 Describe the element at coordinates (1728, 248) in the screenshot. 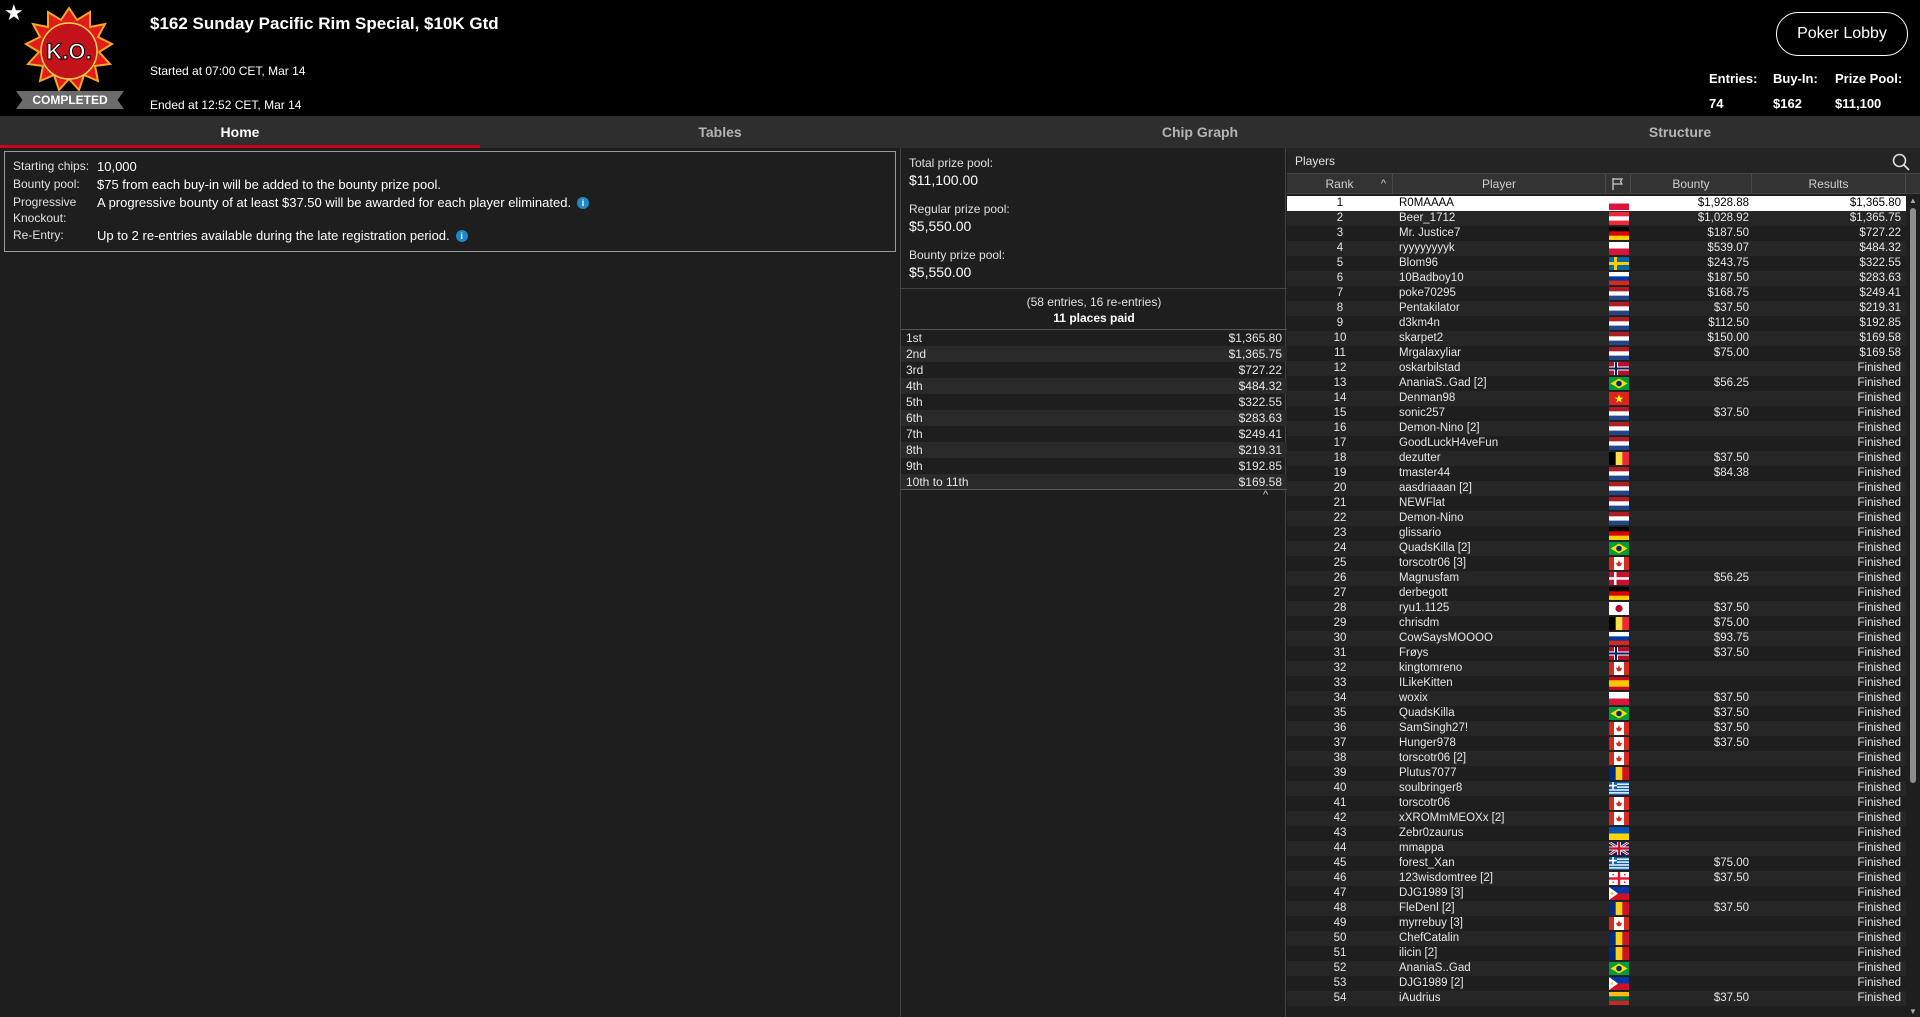

I see `player-bounty: $539.07` at that location.